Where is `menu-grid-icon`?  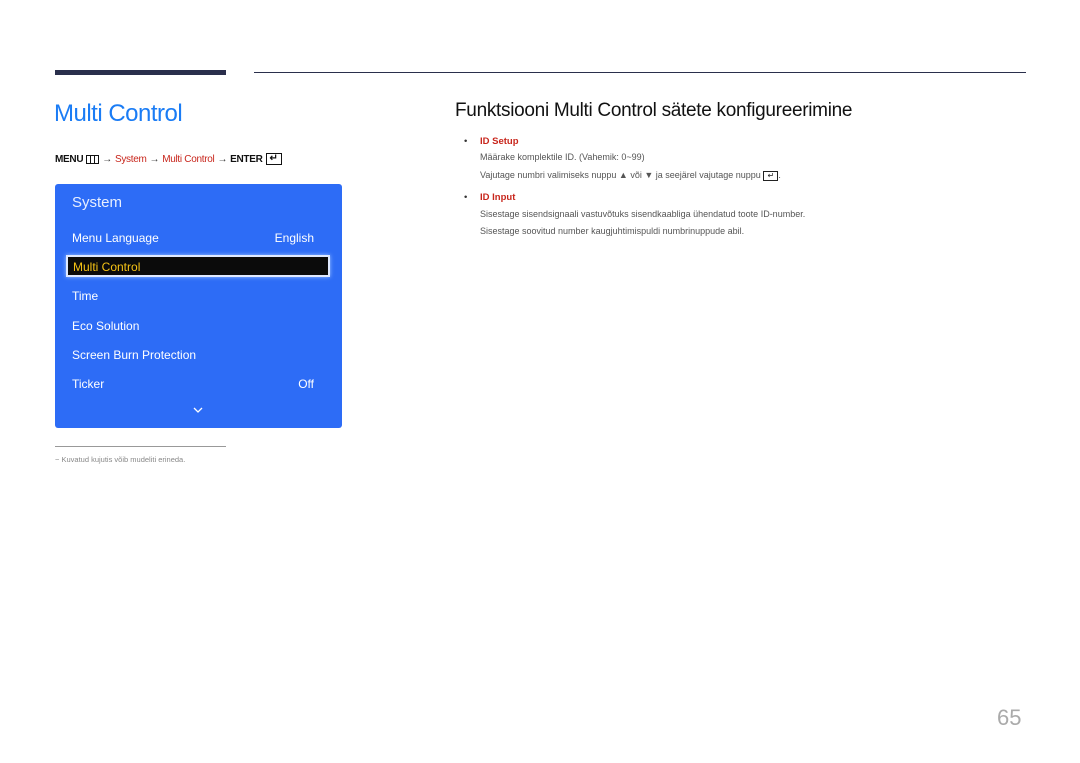 menu-grid-icon is located at coordinates (93, 159).